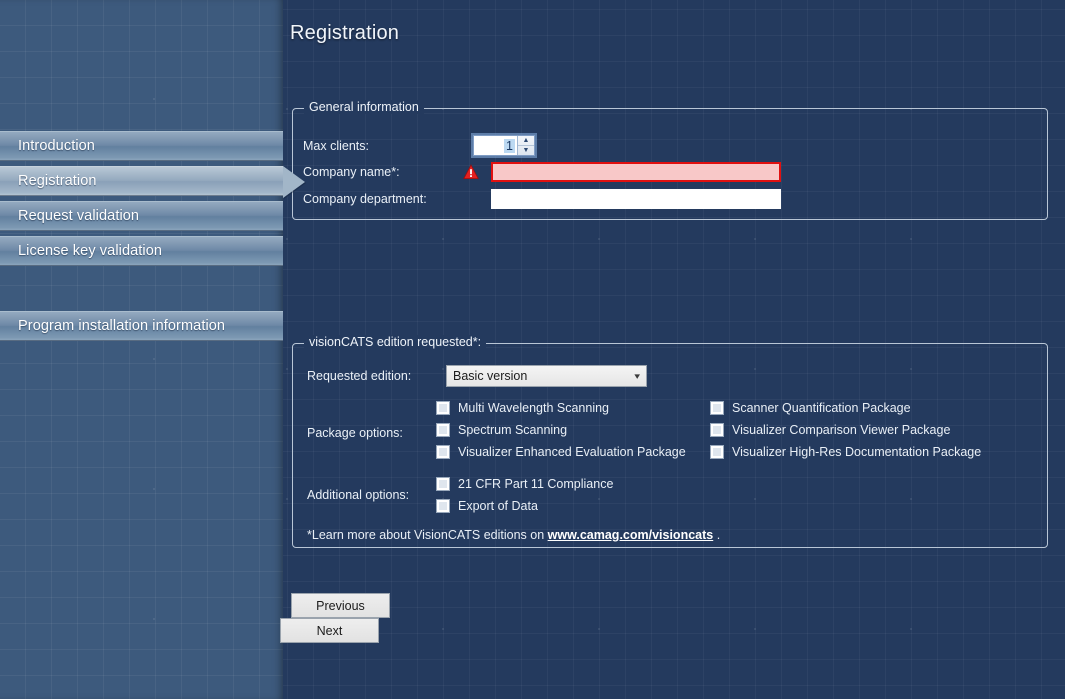 The height and width of the screenshot is (699, 1065). What do you see at coordinates (546, 376) in the screenshot?
I see `requested-edition-select: Basic version ▾` at bounding box center [546, 376].